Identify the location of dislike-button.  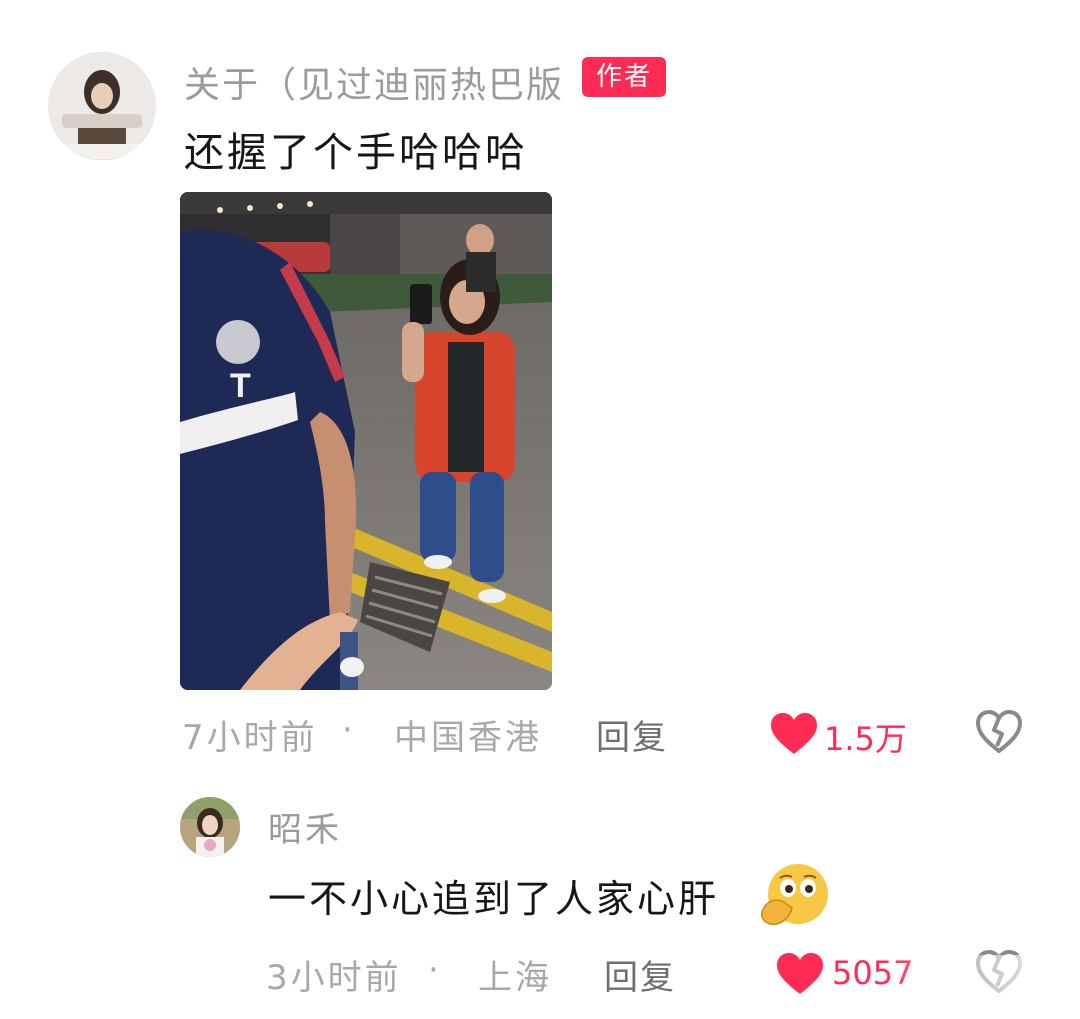
(999, 734).